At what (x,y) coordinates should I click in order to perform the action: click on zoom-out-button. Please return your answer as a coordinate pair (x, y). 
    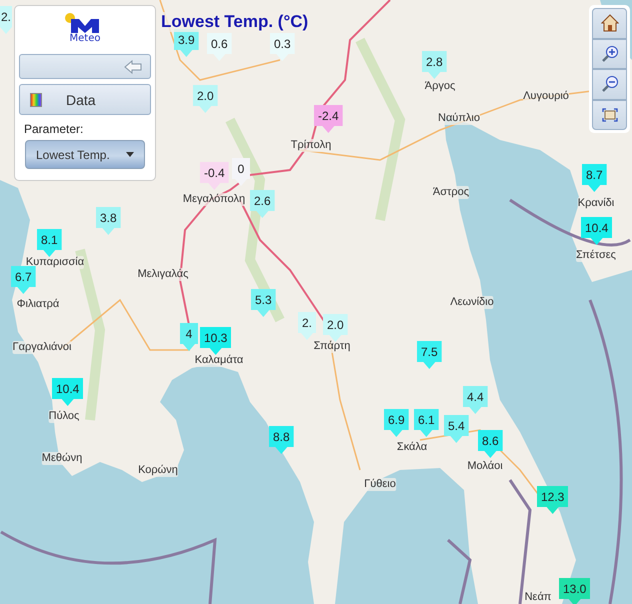
    Looking at the image, I should click on (609, 84).